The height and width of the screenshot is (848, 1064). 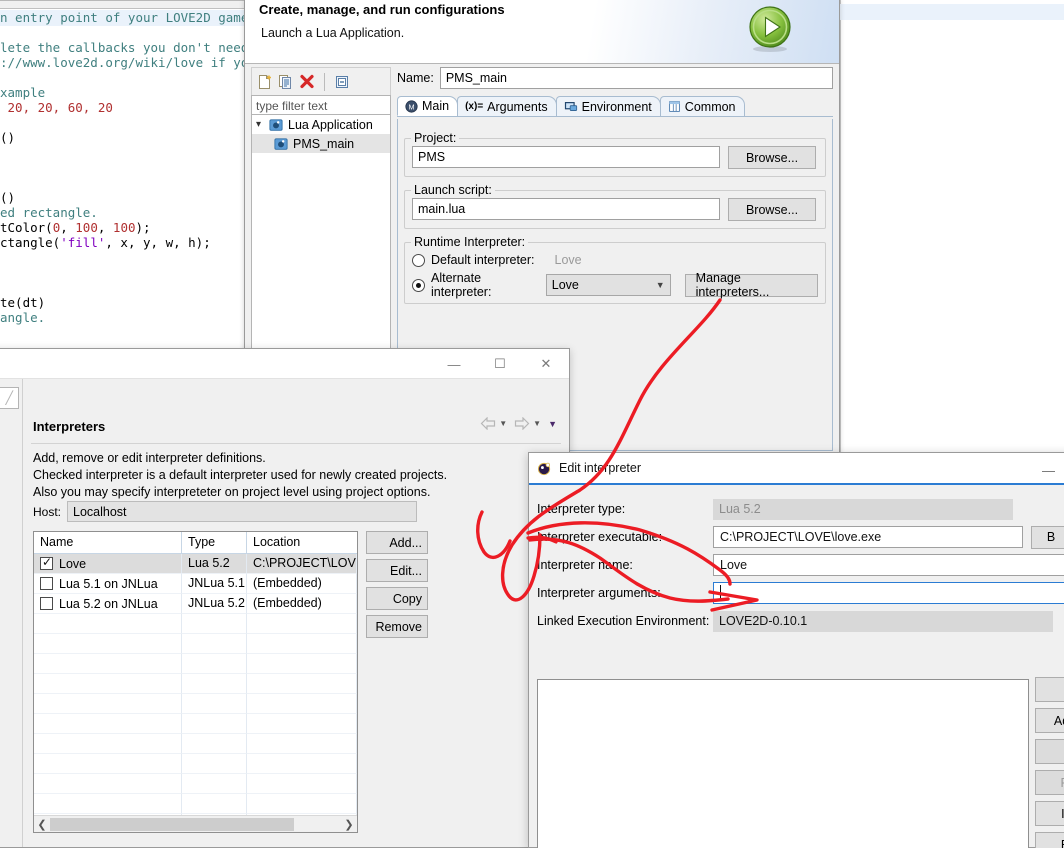 What do you see at coordinates (461, 285) in the screenshot?
I see `alternate-interpreter-label: Alternate interpreter:` at bounding box center [461, 285].